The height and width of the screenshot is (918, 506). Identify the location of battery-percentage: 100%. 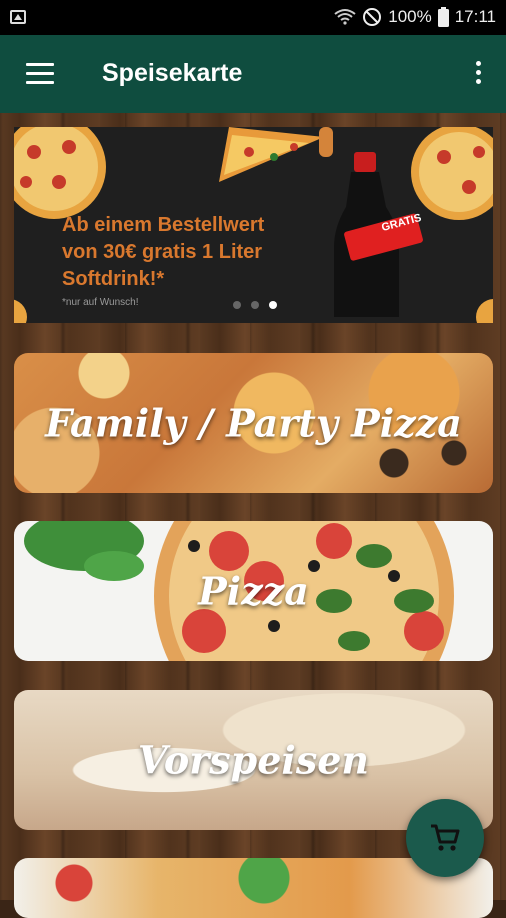
(410, 16).